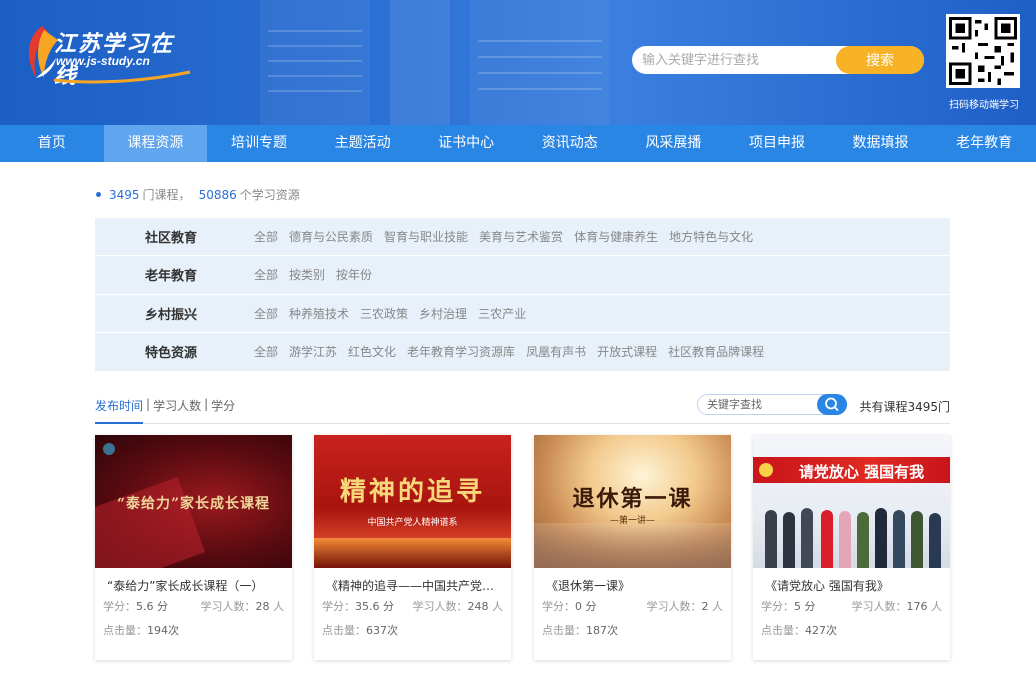  Describe the element at coordinates (98, 194) in the screenshot. I see `bullet-dot-icon` at that location.